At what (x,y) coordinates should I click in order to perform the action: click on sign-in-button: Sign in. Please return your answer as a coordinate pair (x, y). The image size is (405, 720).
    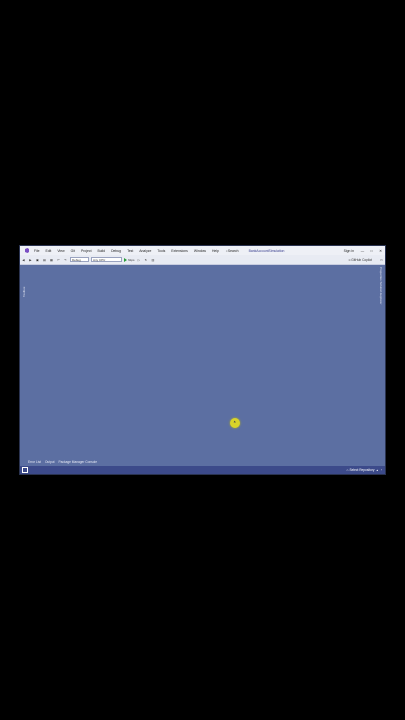
    Looking at the image, I should click on (349, 251).